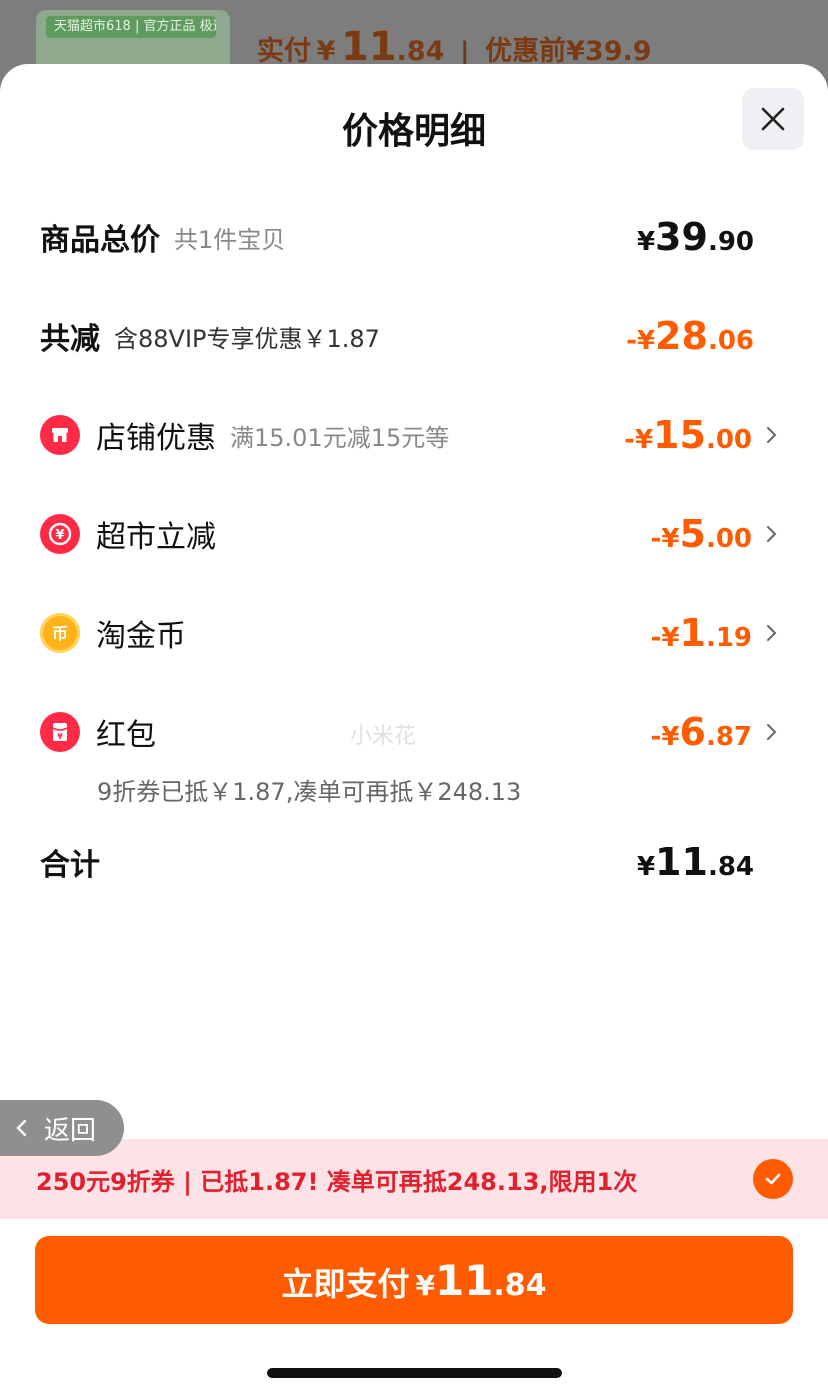 This screenshot has height=1397, width=828. What do you see at coordinates (156, 537) in the screenshot?
I see `supermarket-discount-label: 超市立减` at bounding box center [156, 537].